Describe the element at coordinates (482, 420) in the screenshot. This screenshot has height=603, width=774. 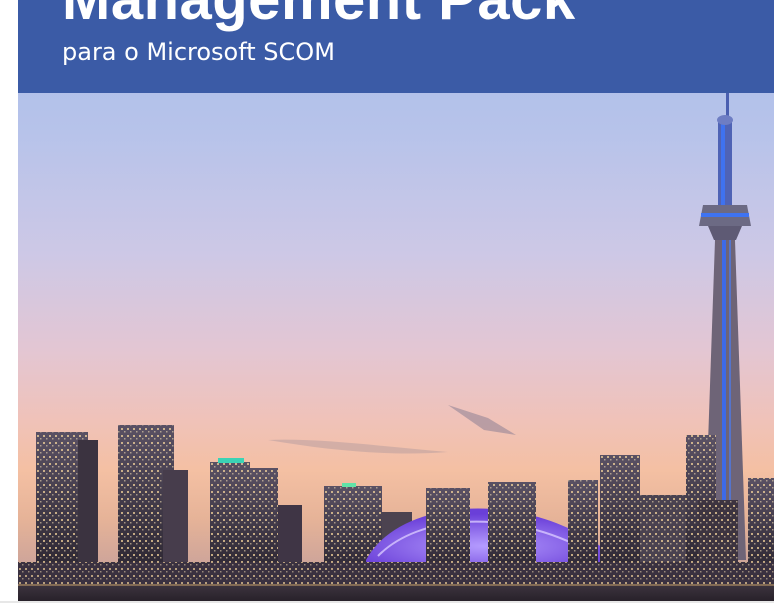
I see `cloud` at that location.